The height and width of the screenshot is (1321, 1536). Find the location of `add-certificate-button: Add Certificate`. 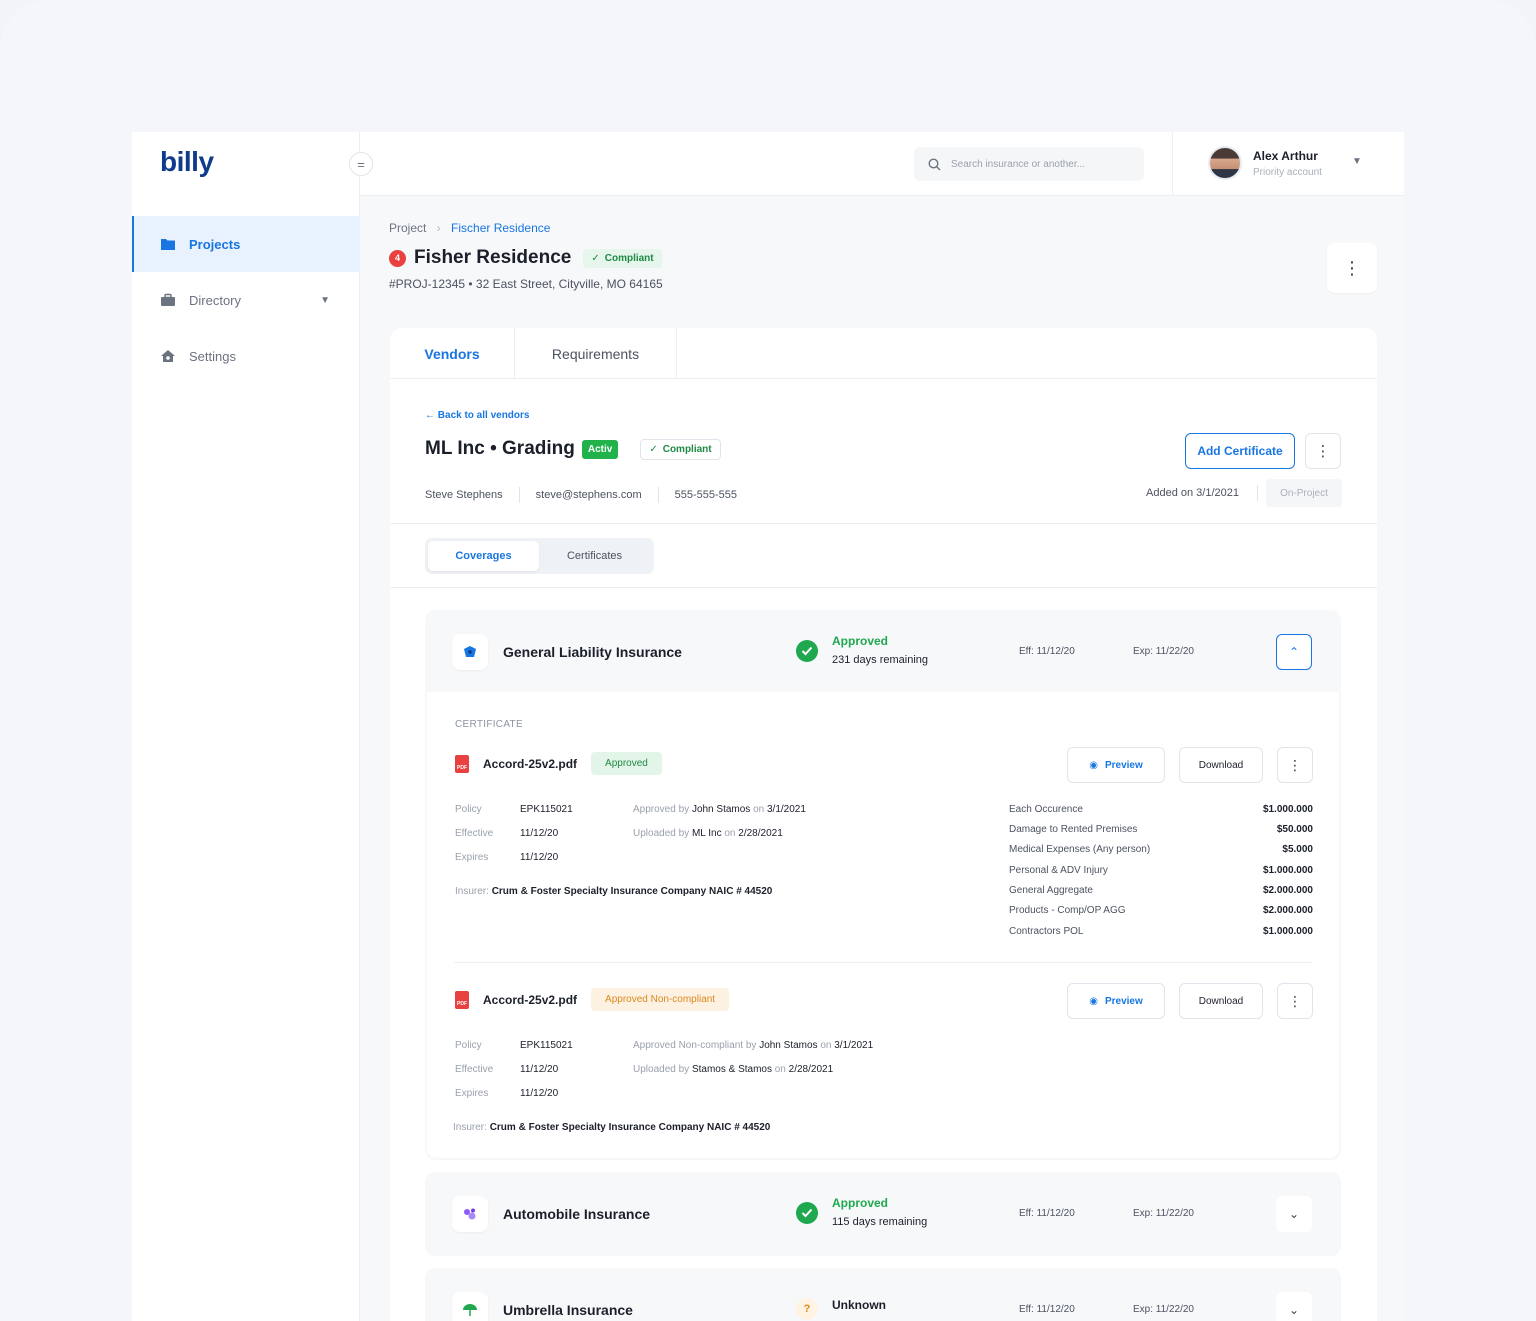

add-certificate-button: Add Certificate is located at coordinates (1240, 451).